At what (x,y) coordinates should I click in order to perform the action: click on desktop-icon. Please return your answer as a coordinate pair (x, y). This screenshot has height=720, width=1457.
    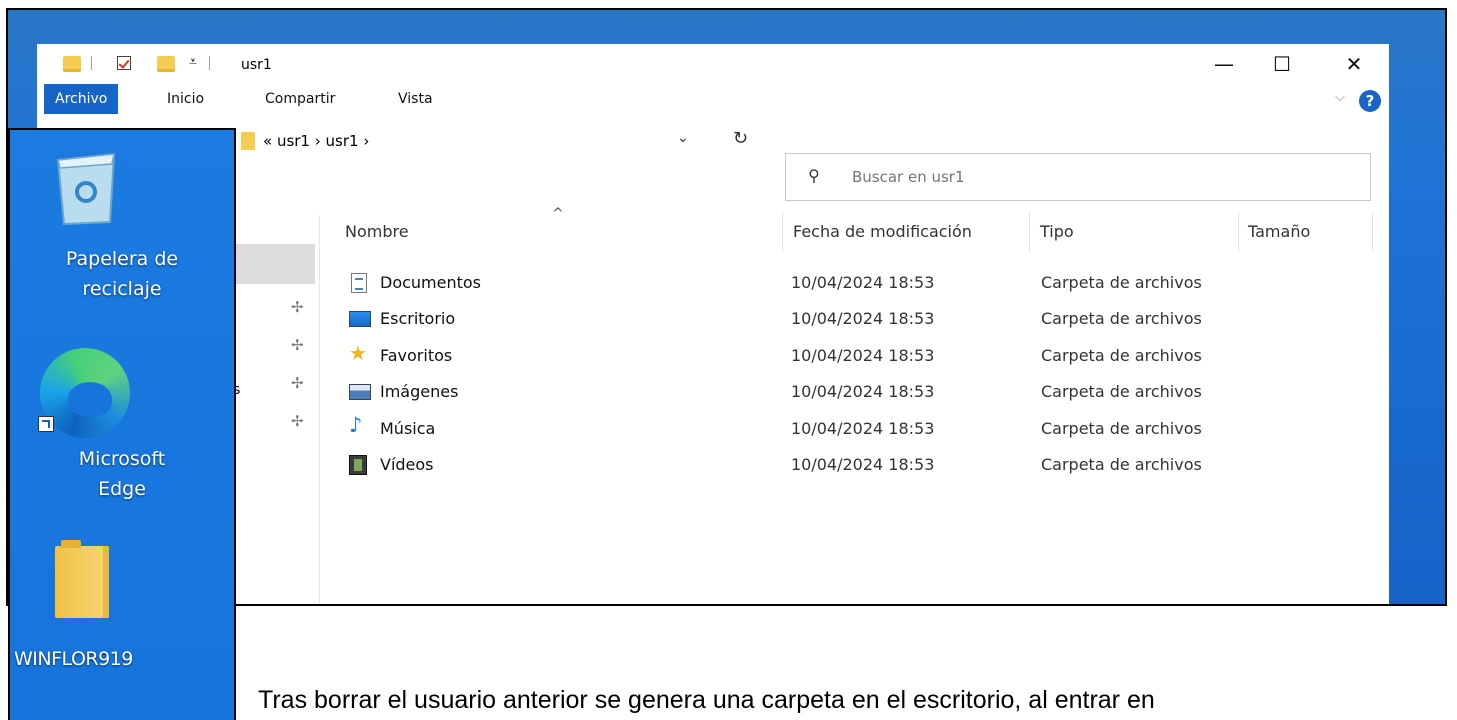
    Looking at the image, I should click on (360, 319).